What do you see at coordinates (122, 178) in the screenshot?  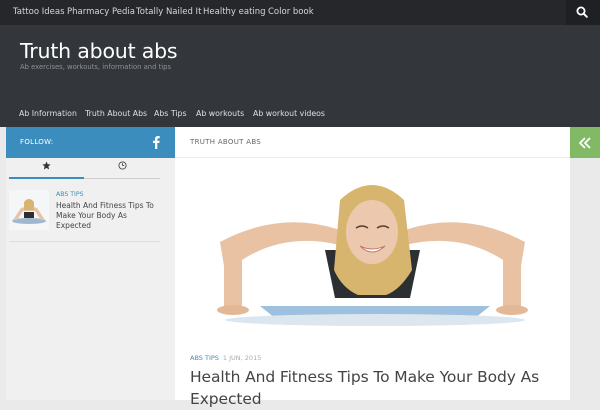 I see `tab-divider` at bounding box center [122, 178].